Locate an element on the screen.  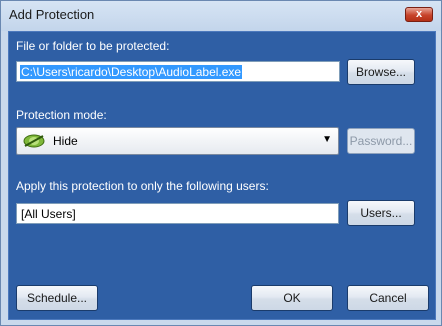
protection-mode-label: Protection mode: is located at coordinates (61, 115).